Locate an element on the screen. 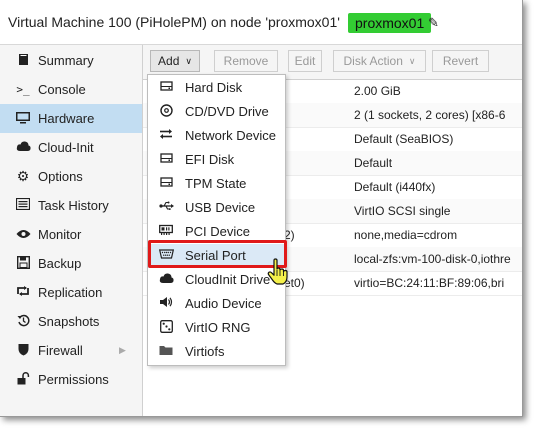  sidebar-item-label: Console is located at coordinates (62, 89).